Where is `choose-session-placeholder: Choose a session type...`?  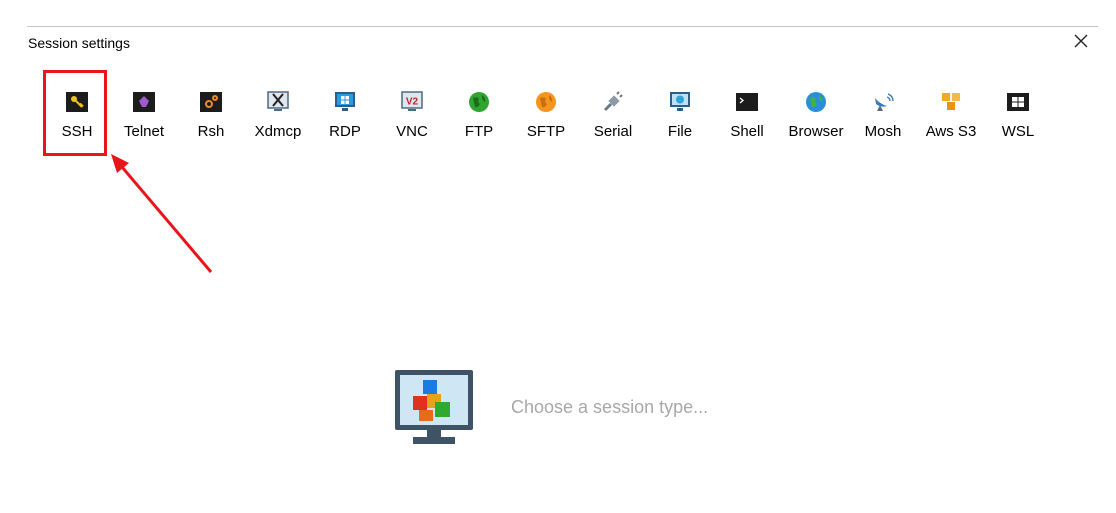 choose-session-placeholder: Choose a session type... is located at coordinates (610, 407).